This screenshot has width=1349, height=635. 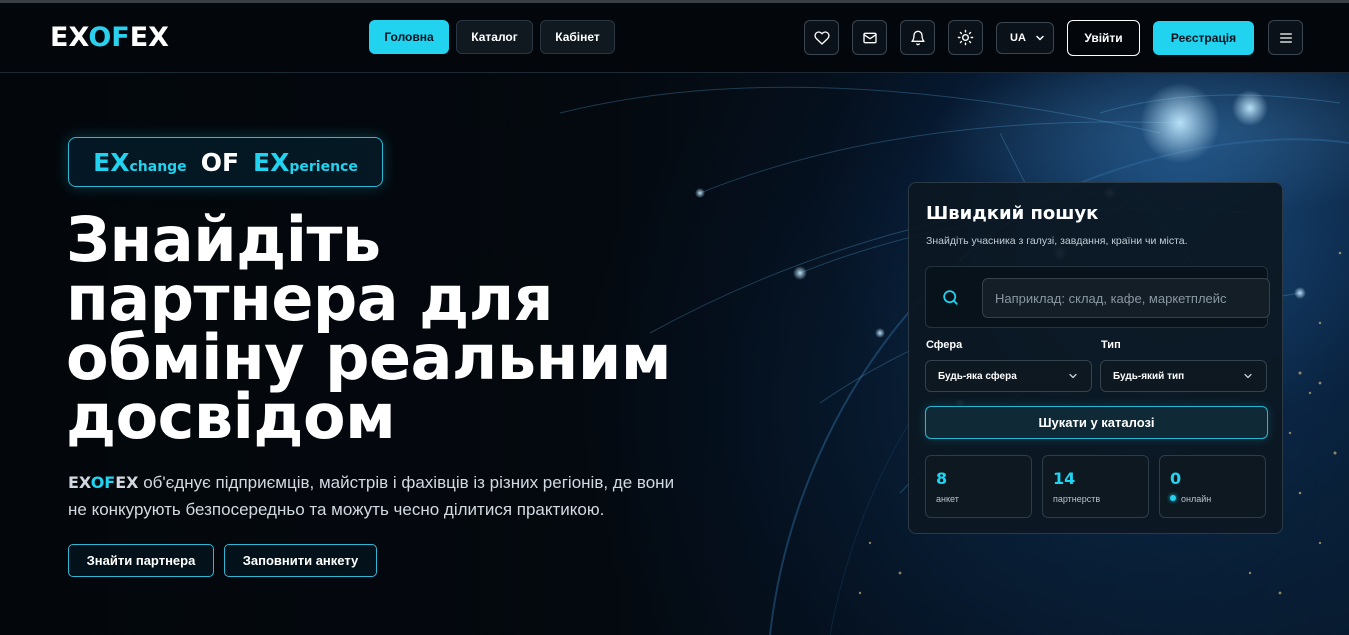 I want to click on nav-home-button: Головна, so click(x=409, y=37).